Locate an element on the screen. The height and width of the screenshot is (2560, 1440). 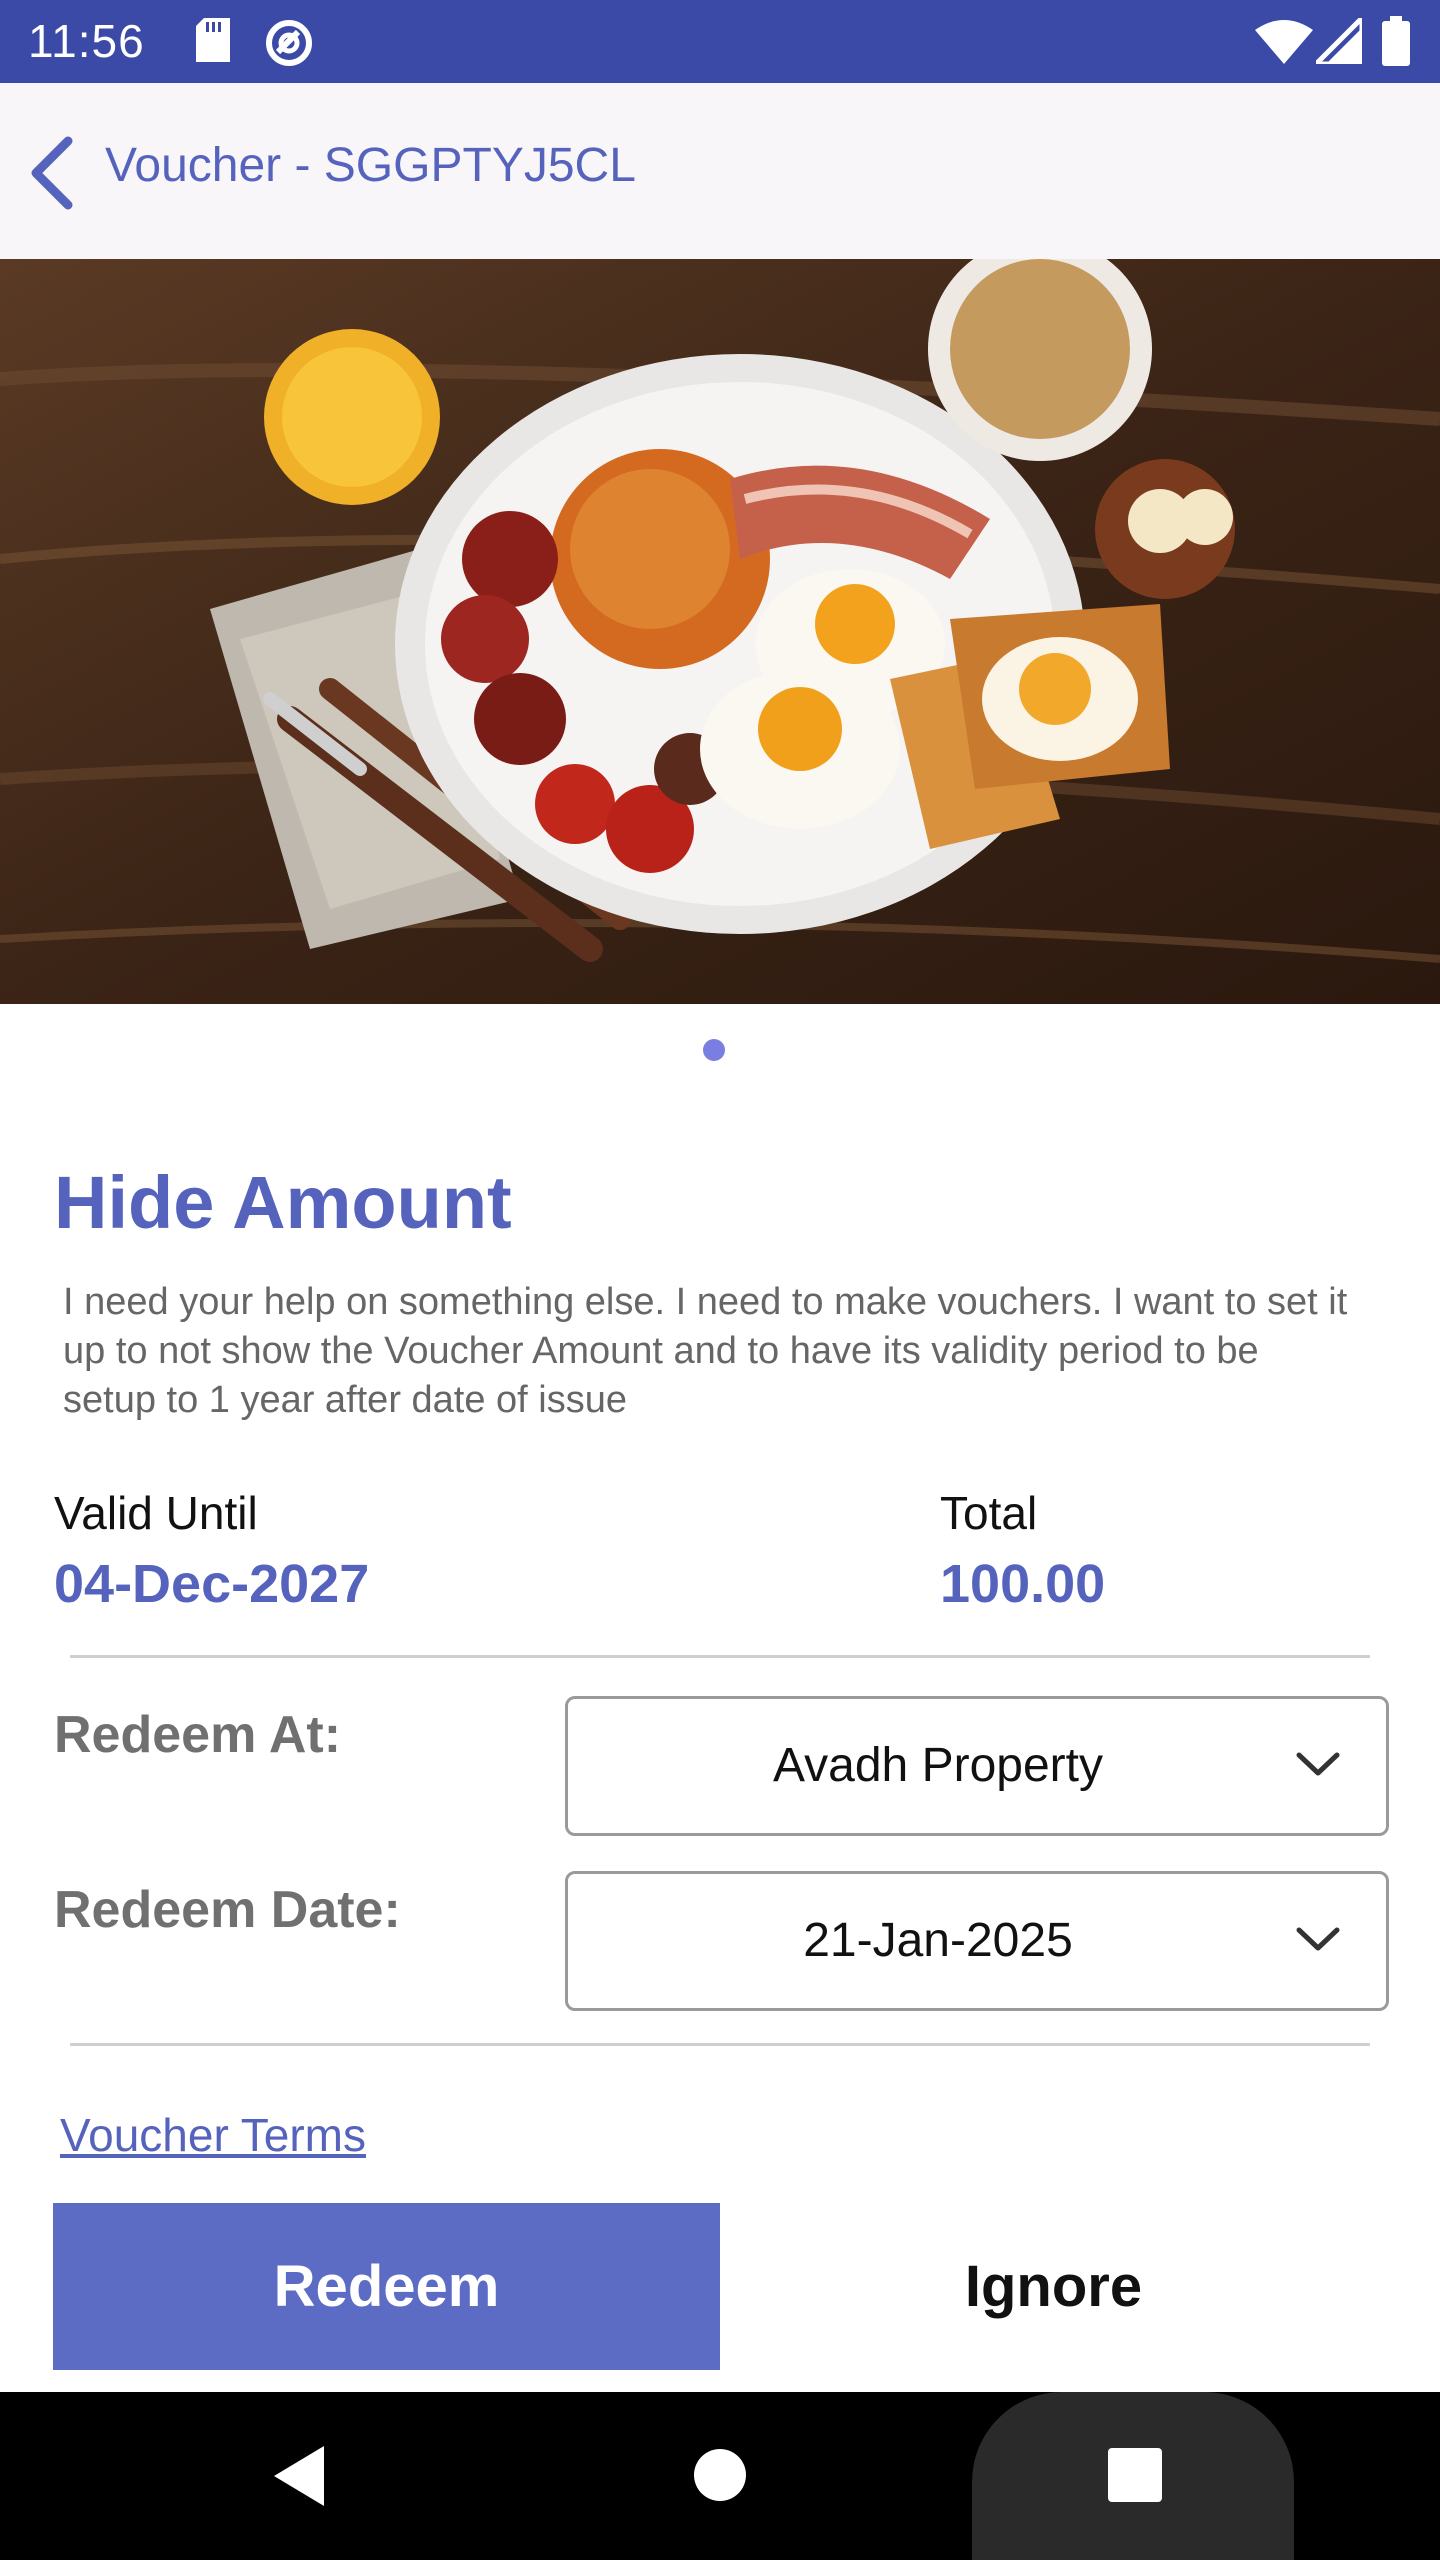
home-nav-icon is located at coordinates (720, 2475).